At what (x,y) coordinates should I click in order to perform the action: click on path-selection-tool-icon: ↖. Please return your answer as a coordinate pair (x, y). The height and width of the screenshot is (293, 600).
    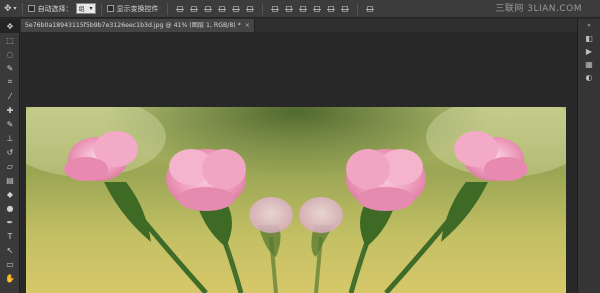
    Looking at the image, I should click on (10, 250).